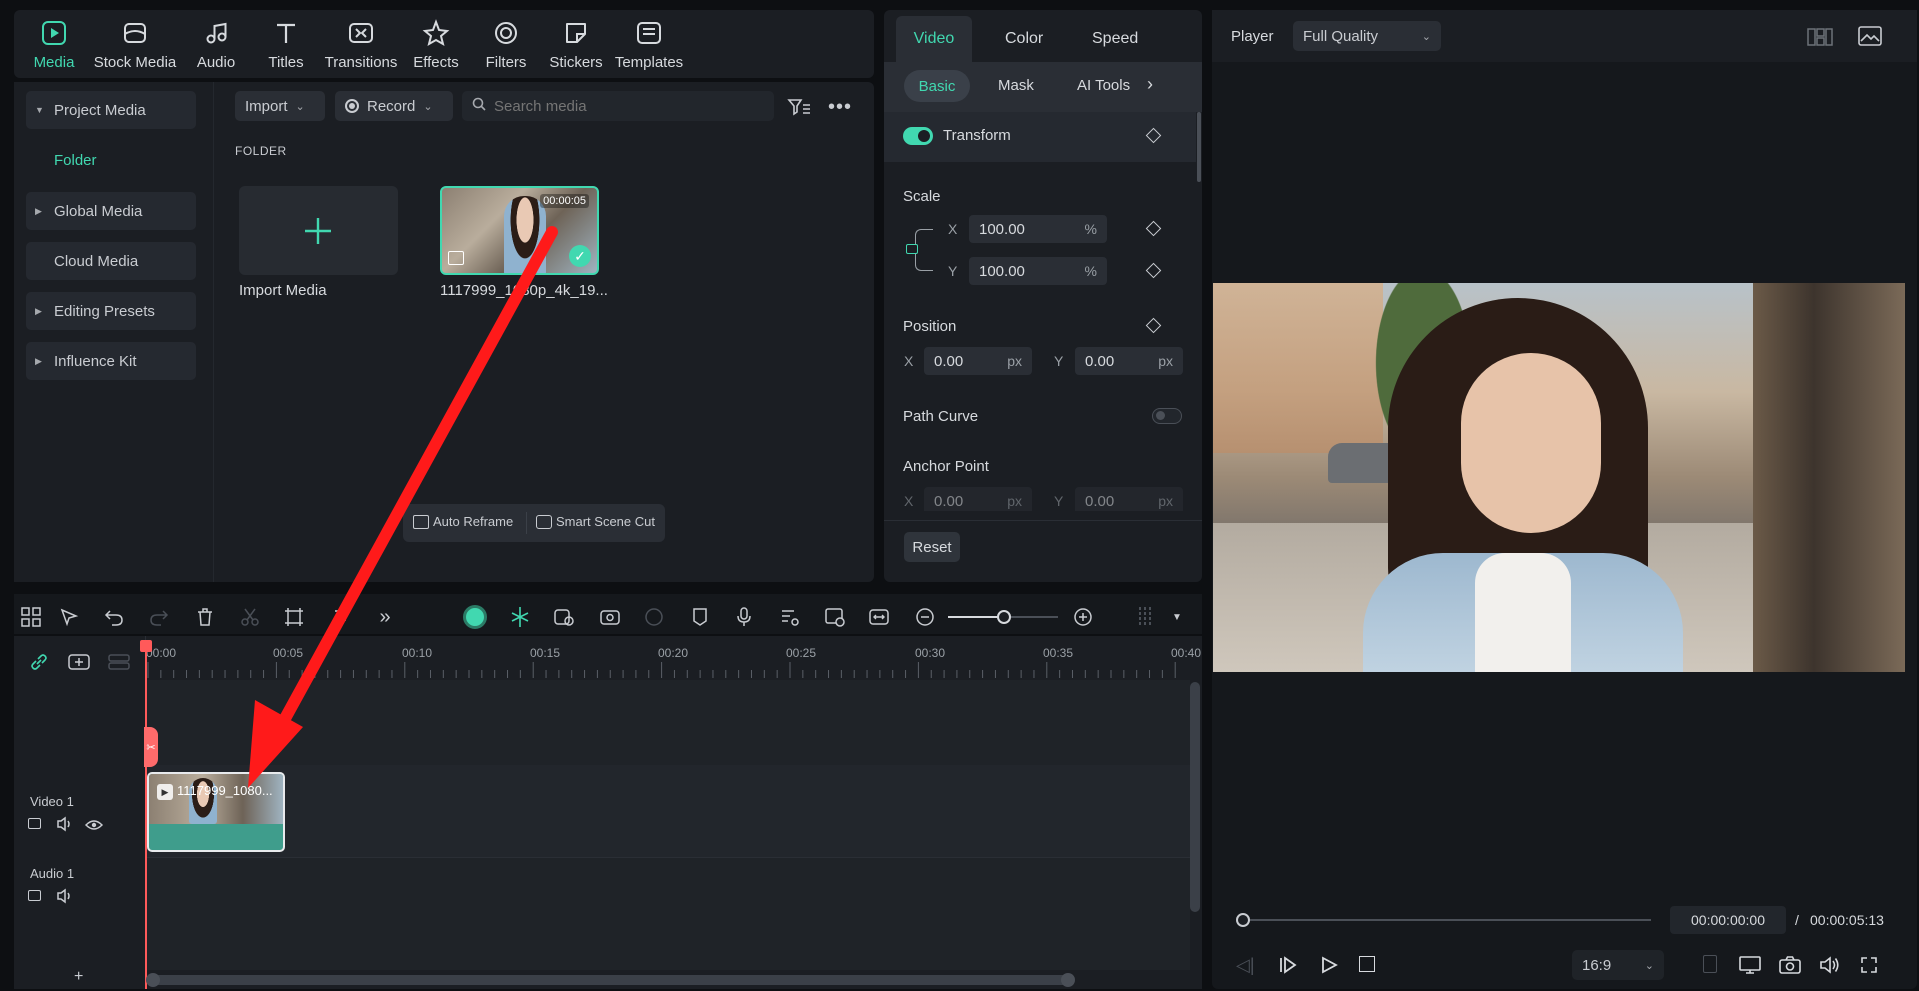 This screenshot has width=1919, height=991. What do you see at coordinates (564, 617) in the screenshot?
I see `auto-ripple-icon` at bounding box center [564, 617].